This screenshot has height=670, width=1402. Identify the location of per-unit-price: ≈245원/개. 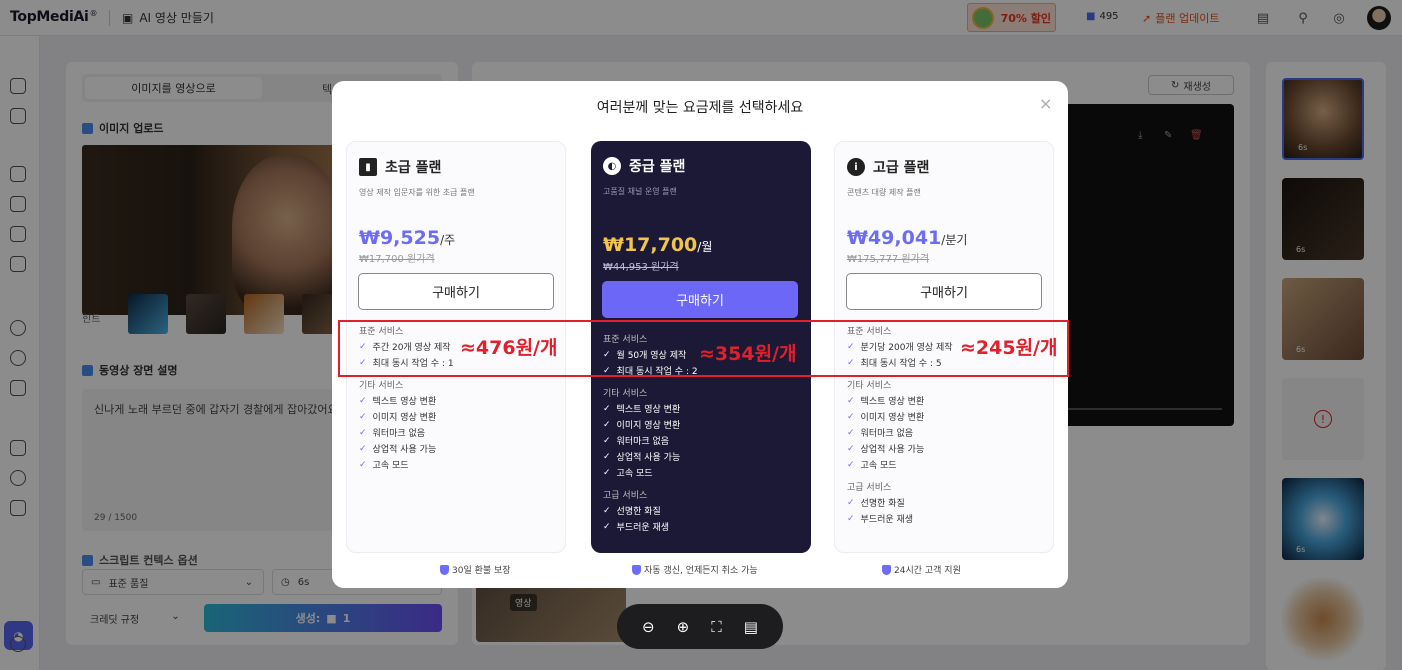
(1009, 348).